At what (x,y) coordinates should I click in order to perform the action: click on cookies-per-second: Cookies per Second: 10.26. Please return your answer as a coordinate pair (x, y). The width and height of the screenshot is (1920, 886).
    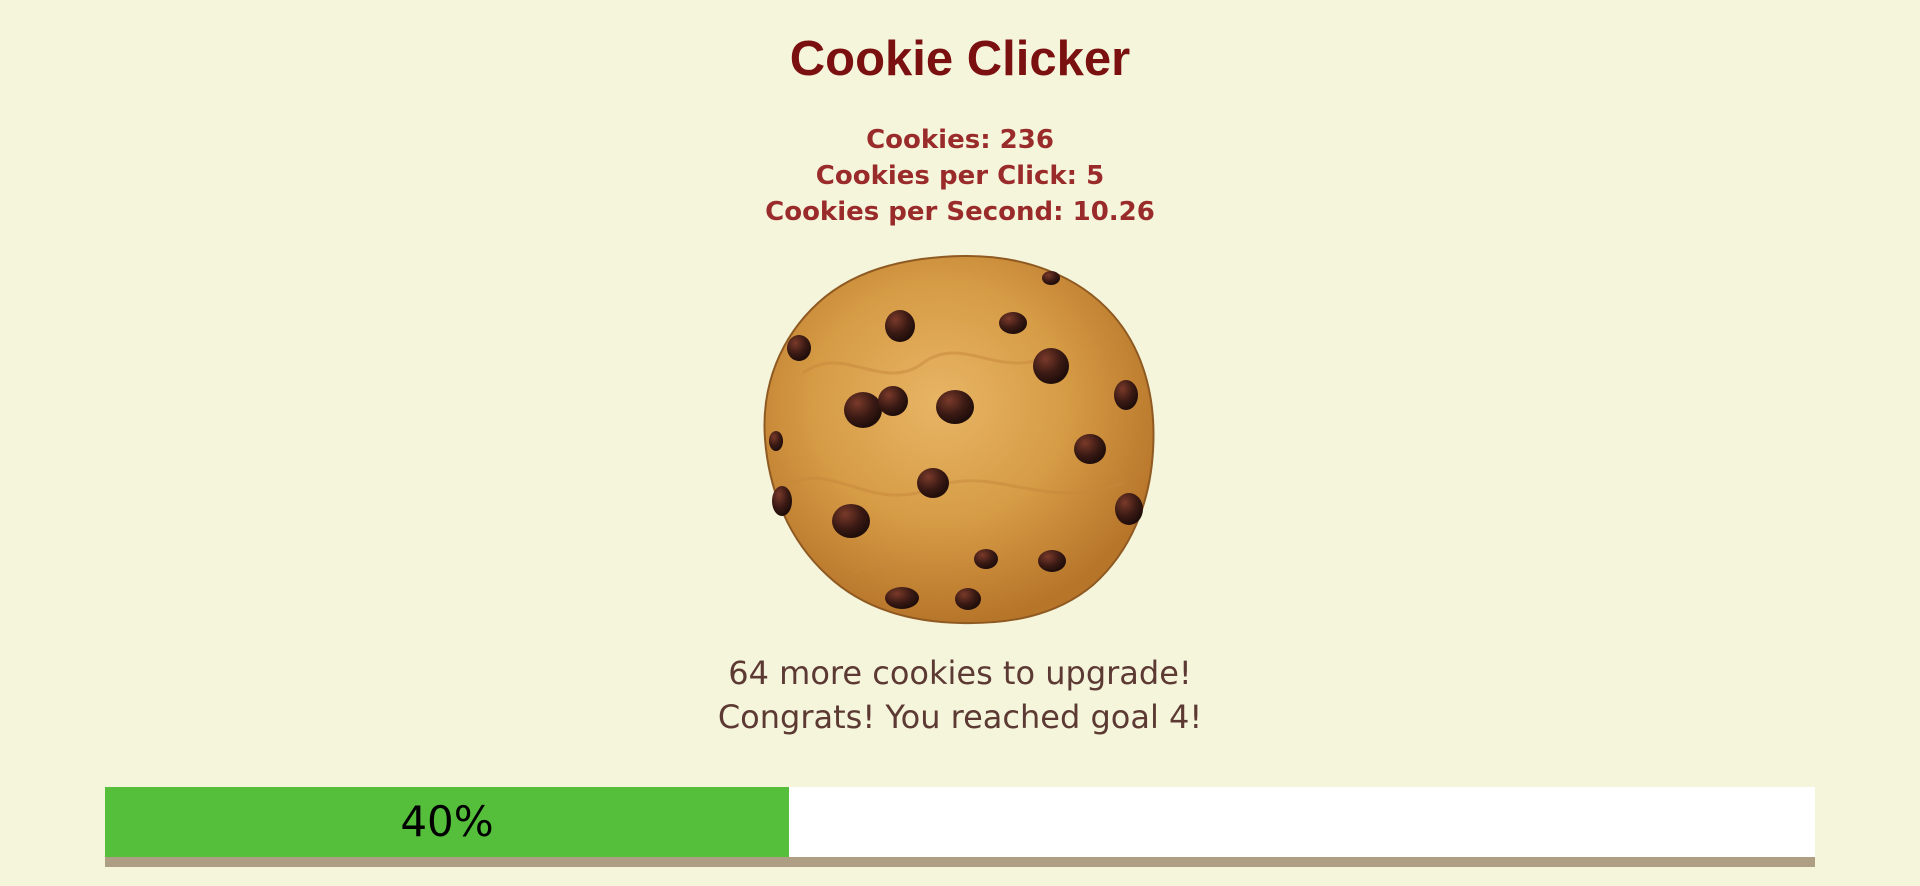
    Looking at the image, I should click on (960, 212).